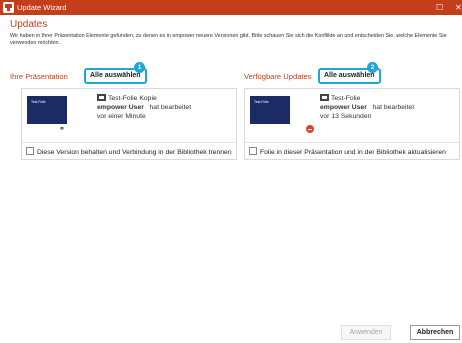 The width and height of the screenshot is (462, 343). Describe the element at coordinates (346, 116) in the screenshot. I see `edit-time: vor 13 Sekunden` at that location.